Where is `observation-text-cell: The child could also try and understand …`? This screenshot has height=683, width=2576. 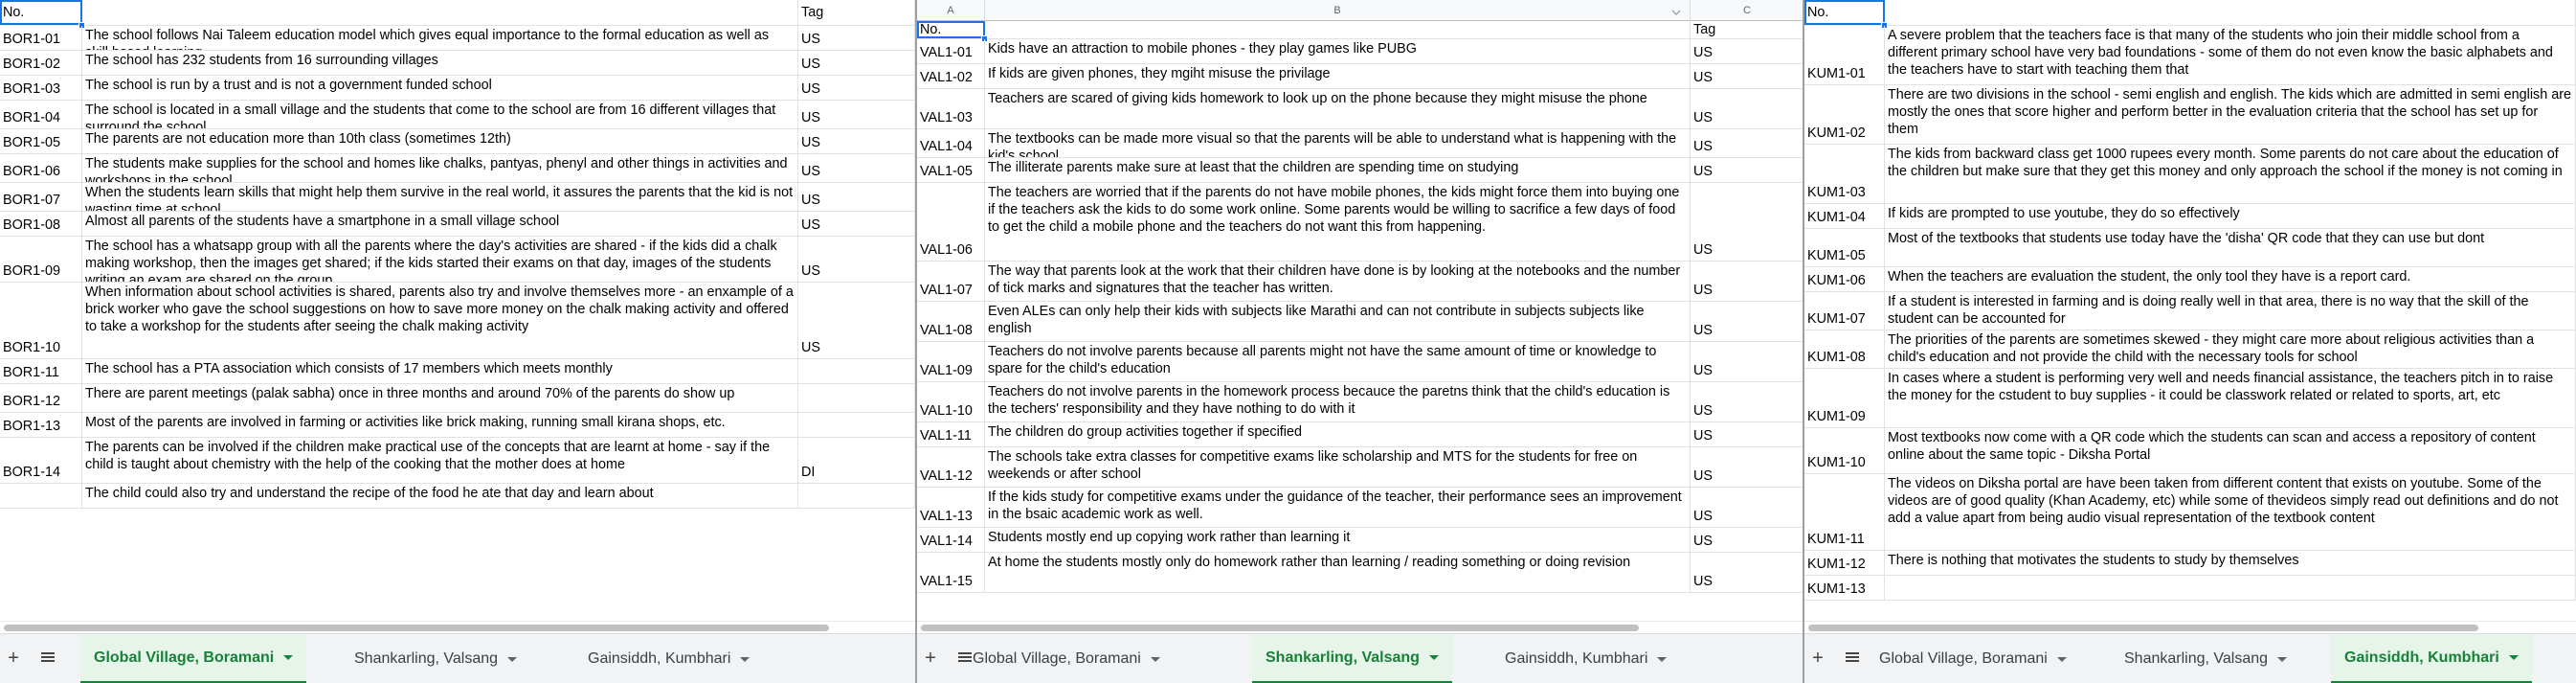
observation-text-cell: The child could also try and understand … is located at coordinates (440, 496).